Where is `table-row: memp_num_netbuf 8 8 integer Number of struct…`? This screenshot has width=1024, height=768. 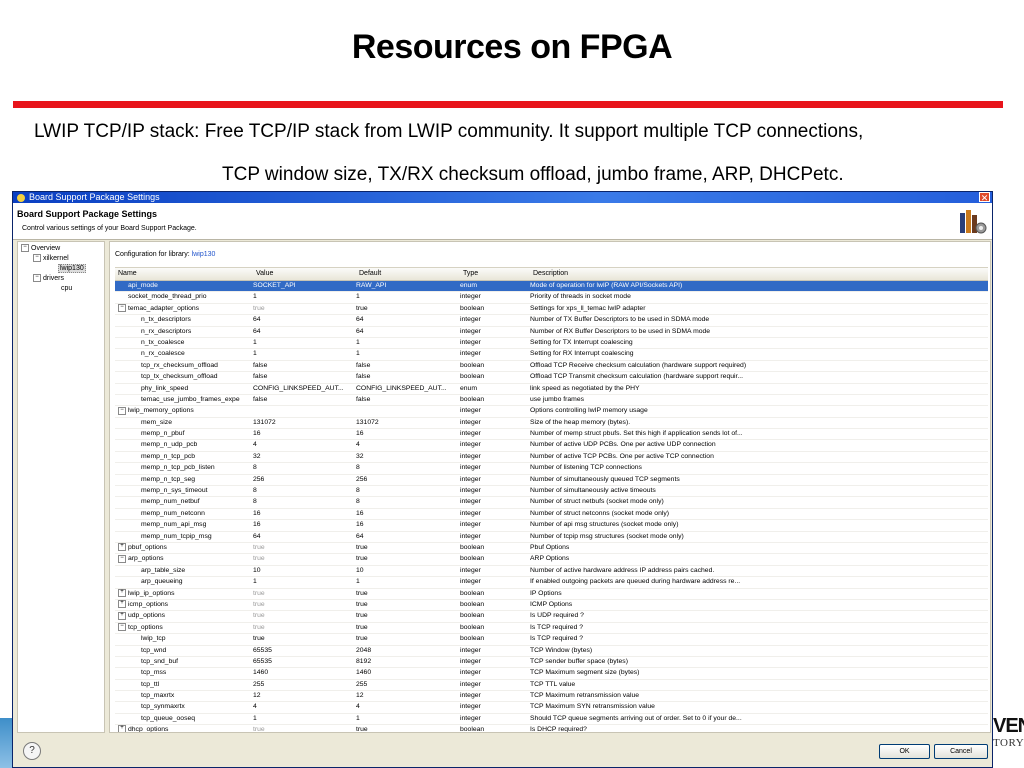
table-row: memp_num_netbuf 8 8 integer Number of struct… is located at coordinates (551, 503).